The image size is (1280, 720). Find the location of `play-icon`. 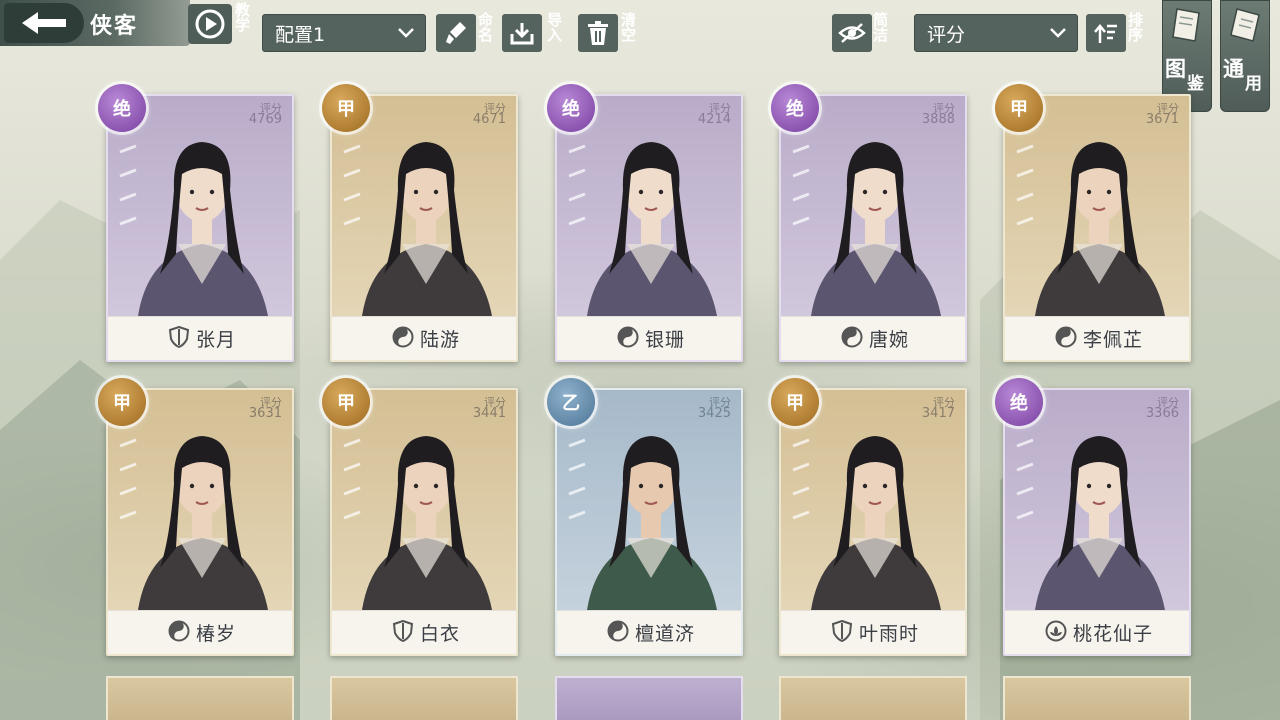

play-icon is located at coordinates (210, 24).